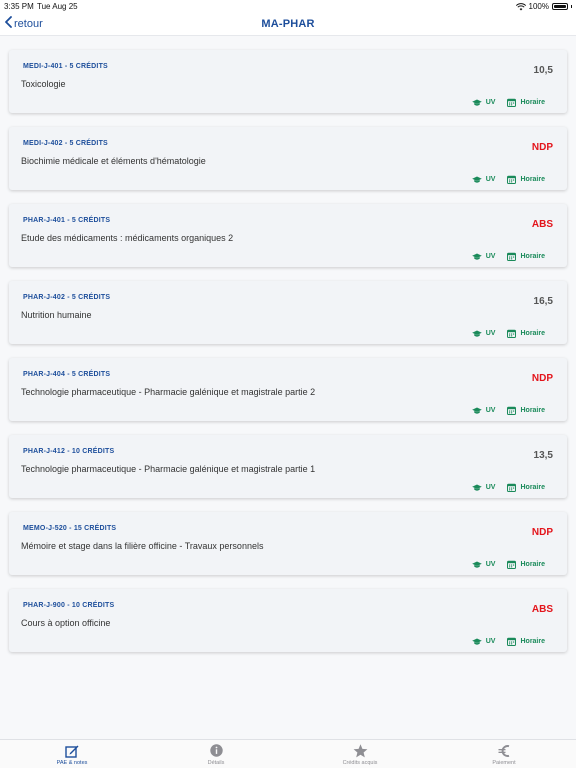 The height and width of the screenshot is (768, 576). I want to click on course-code: PHAR-J-404 - 5 CRÉDITS, so click(67, 374).